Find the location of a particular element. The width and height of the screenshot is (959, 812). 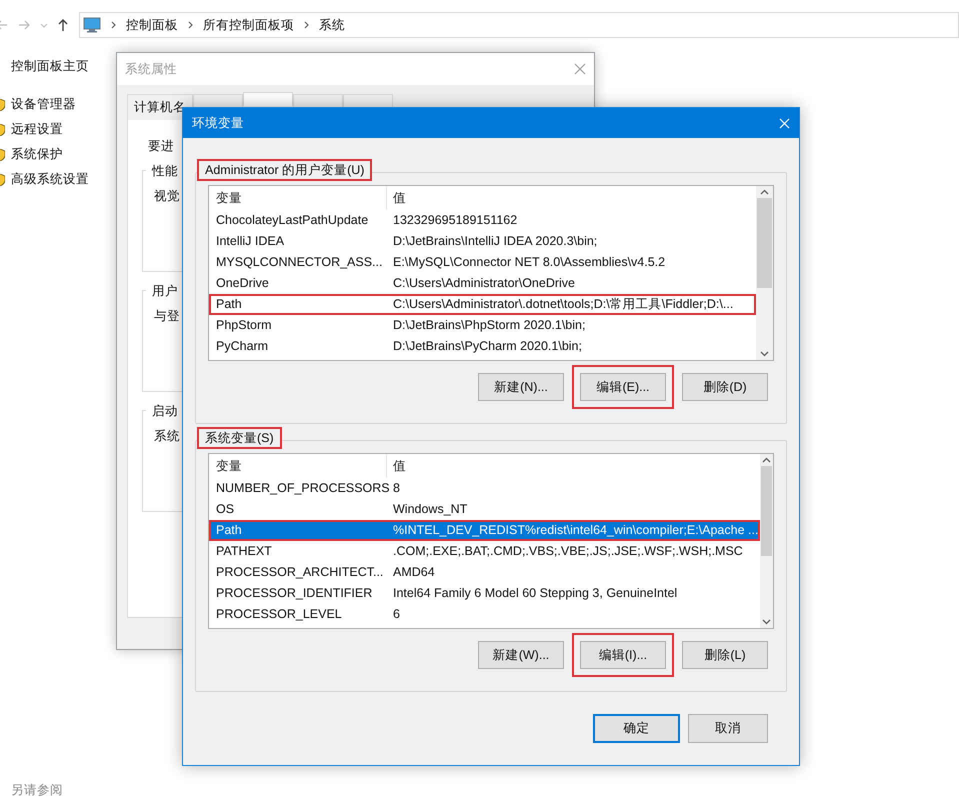

group-text: 系统 is located at coordinates (167, 435).